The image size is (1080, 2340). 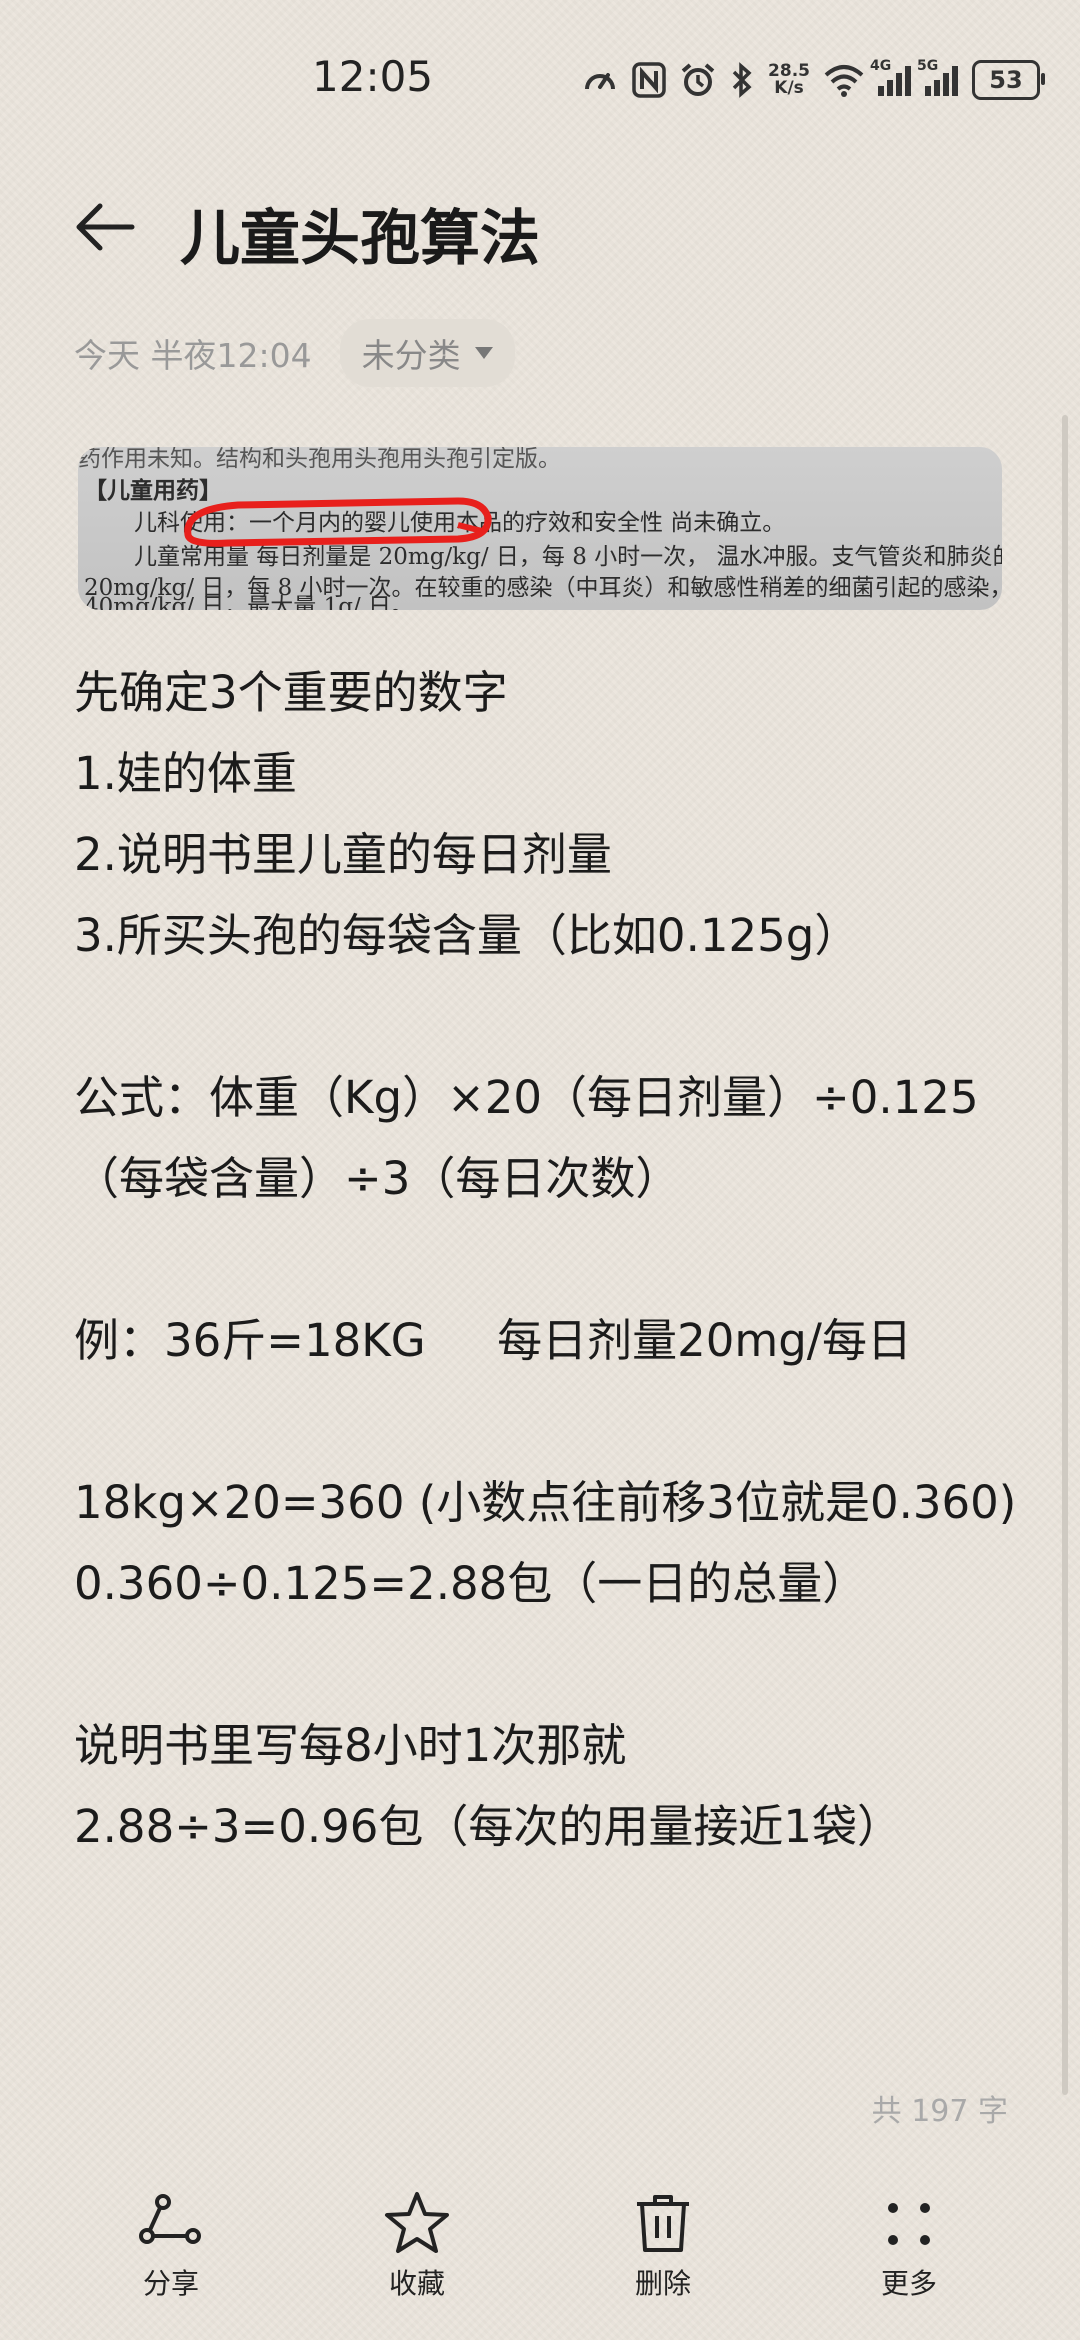 I want to click on more-label: 更多, so click(x=908, y=2283).